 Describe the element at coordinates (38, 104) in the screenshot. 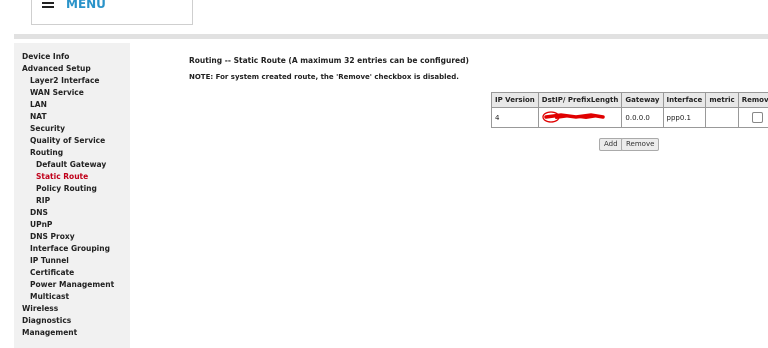

I see `sidebar-item-lan: LAN` at that location.